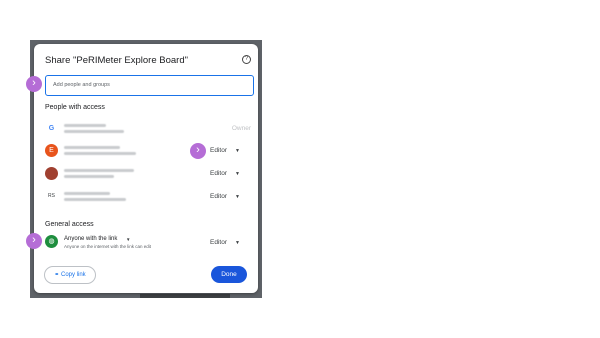  I want to click on background-footer, so click(185, 296).